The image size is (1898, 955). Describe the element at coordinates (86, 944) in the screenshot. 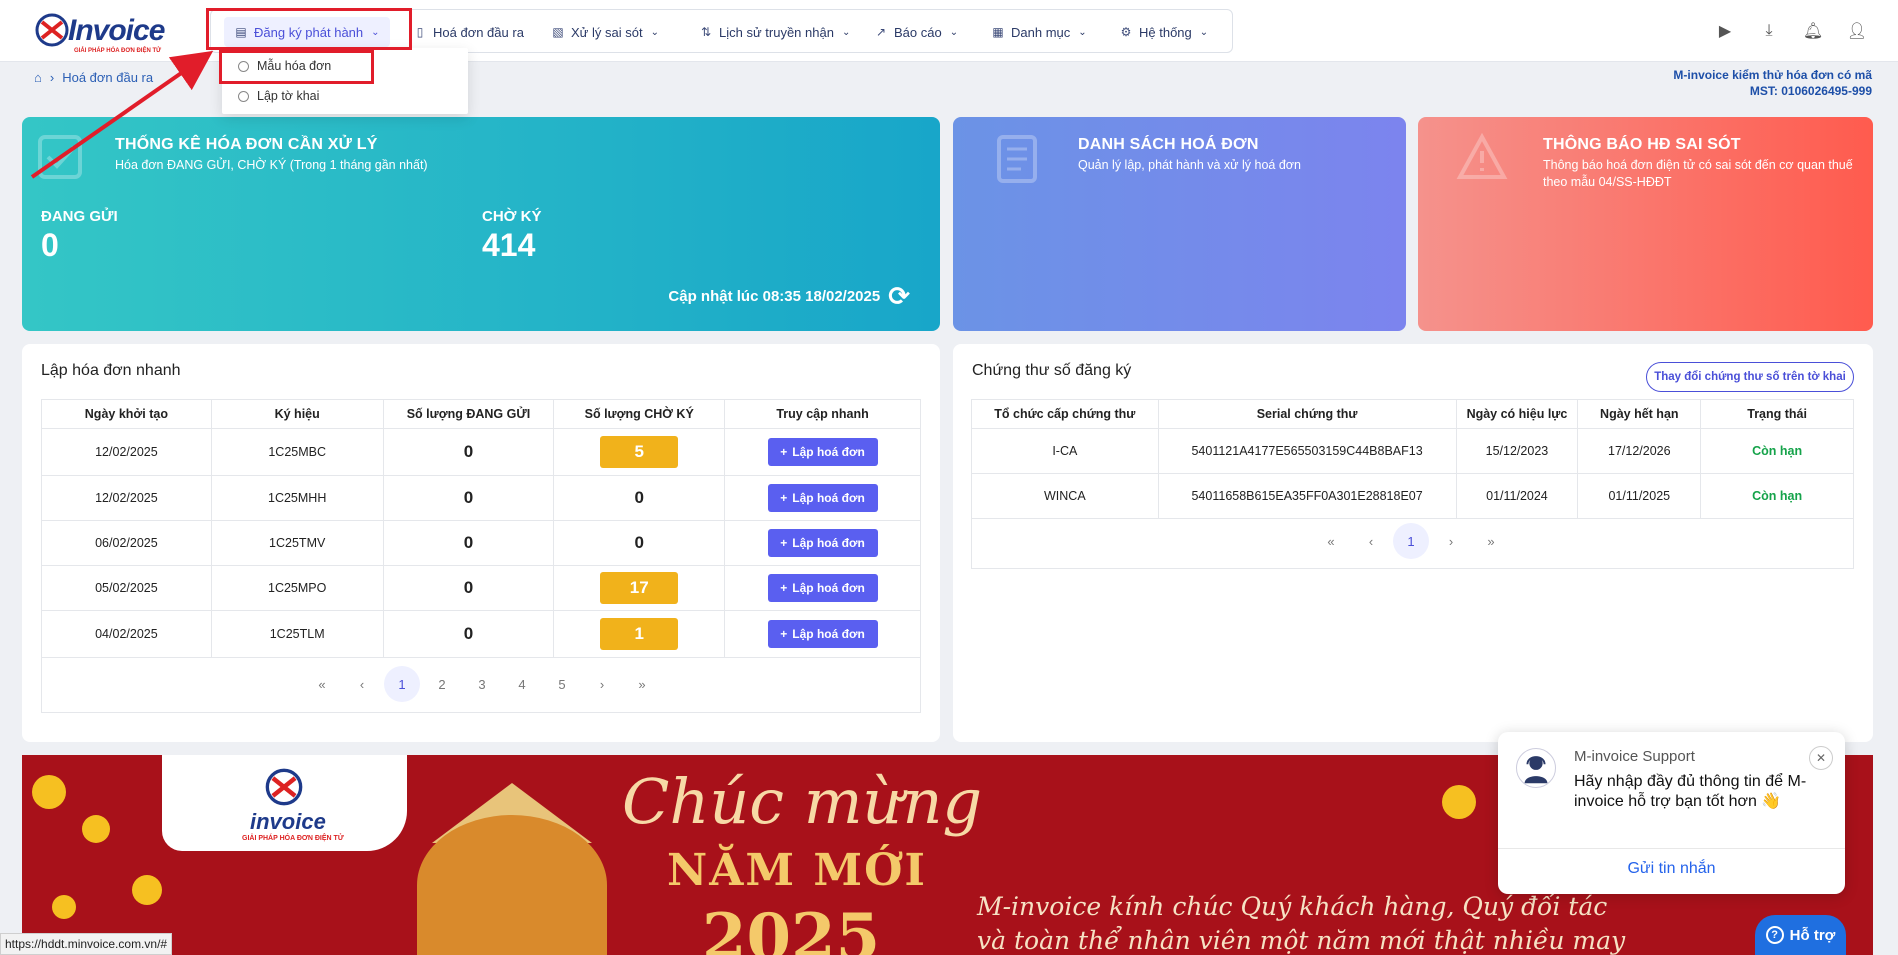

I see `status-bar-url: https://hddt.minvoice.com.vn/#` at that location.